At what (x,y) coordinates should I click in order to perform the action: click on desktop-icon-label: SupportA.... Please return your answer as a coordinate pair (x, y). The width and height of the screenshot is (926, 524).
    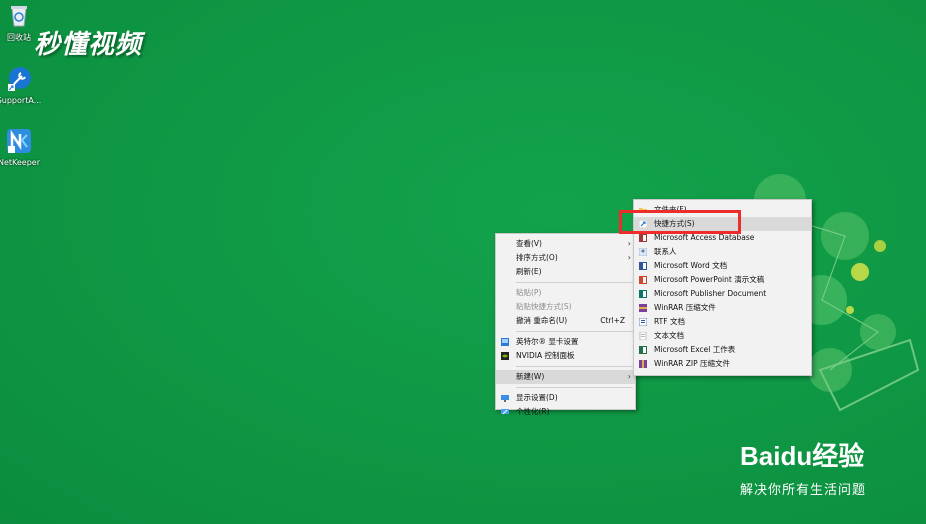
    Looking at the image, I should click on (21, 100).